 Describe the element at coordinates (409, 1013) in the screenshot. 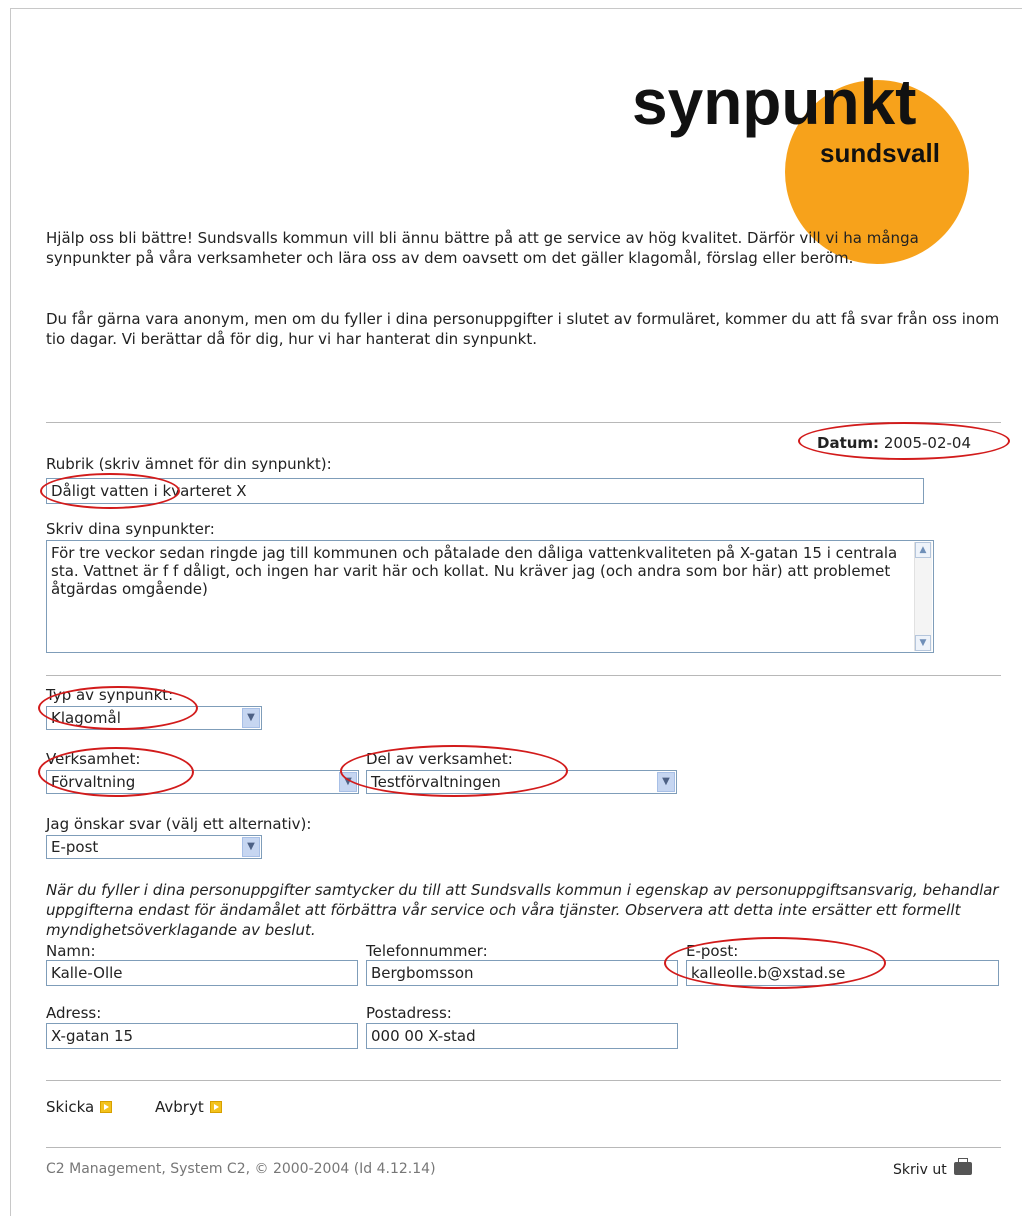

I see `postal-label: Postadress:` at that location.